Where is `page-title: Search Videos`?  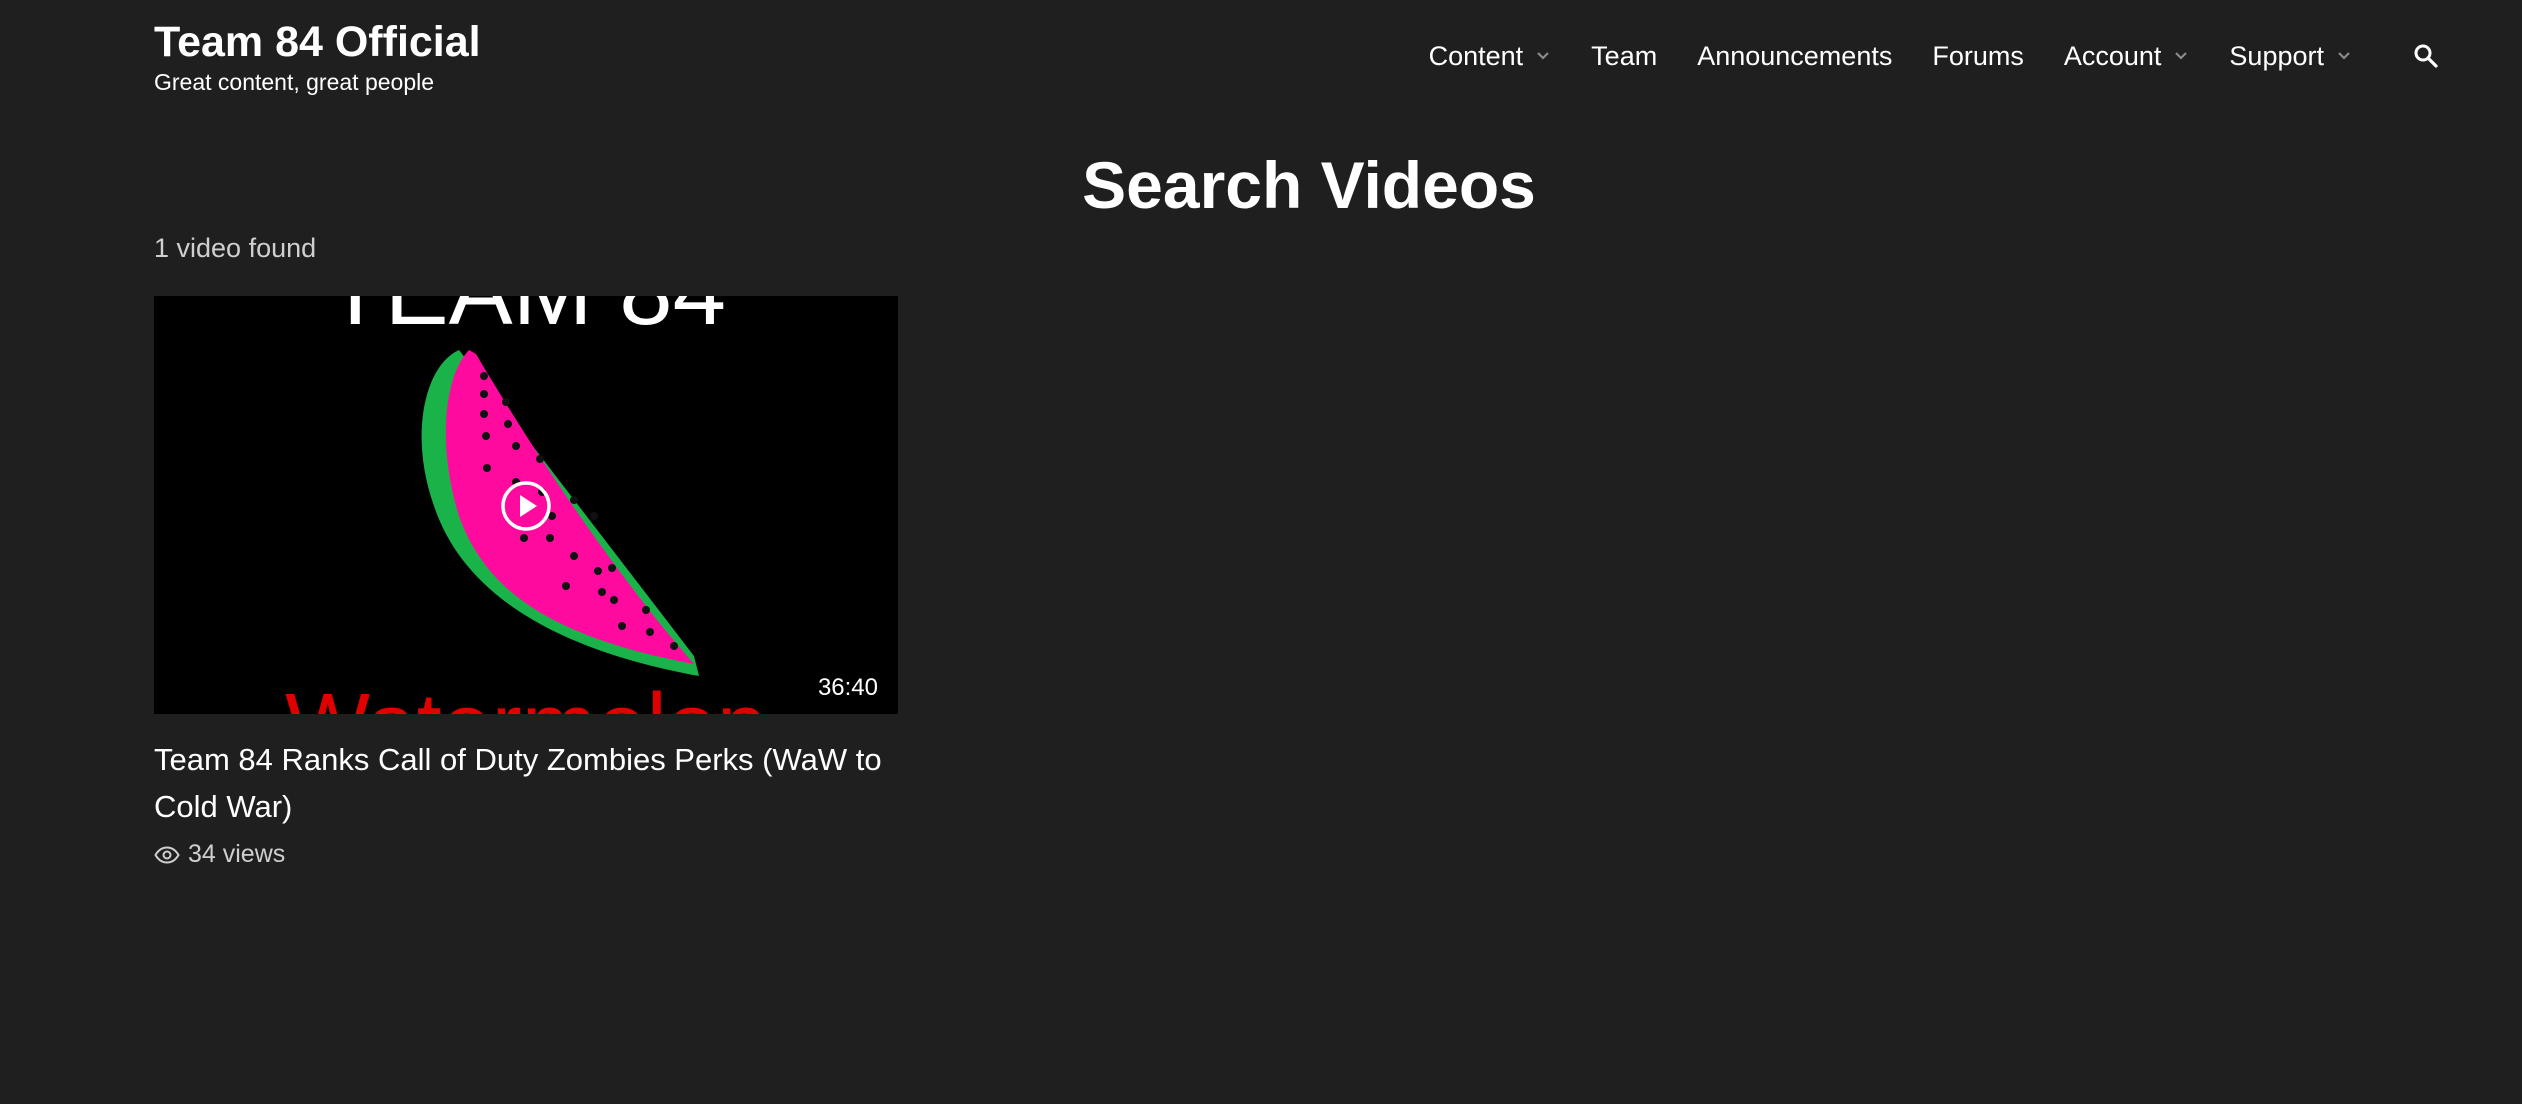
page-title: Search Videos is located at coordinates (1309, 185).